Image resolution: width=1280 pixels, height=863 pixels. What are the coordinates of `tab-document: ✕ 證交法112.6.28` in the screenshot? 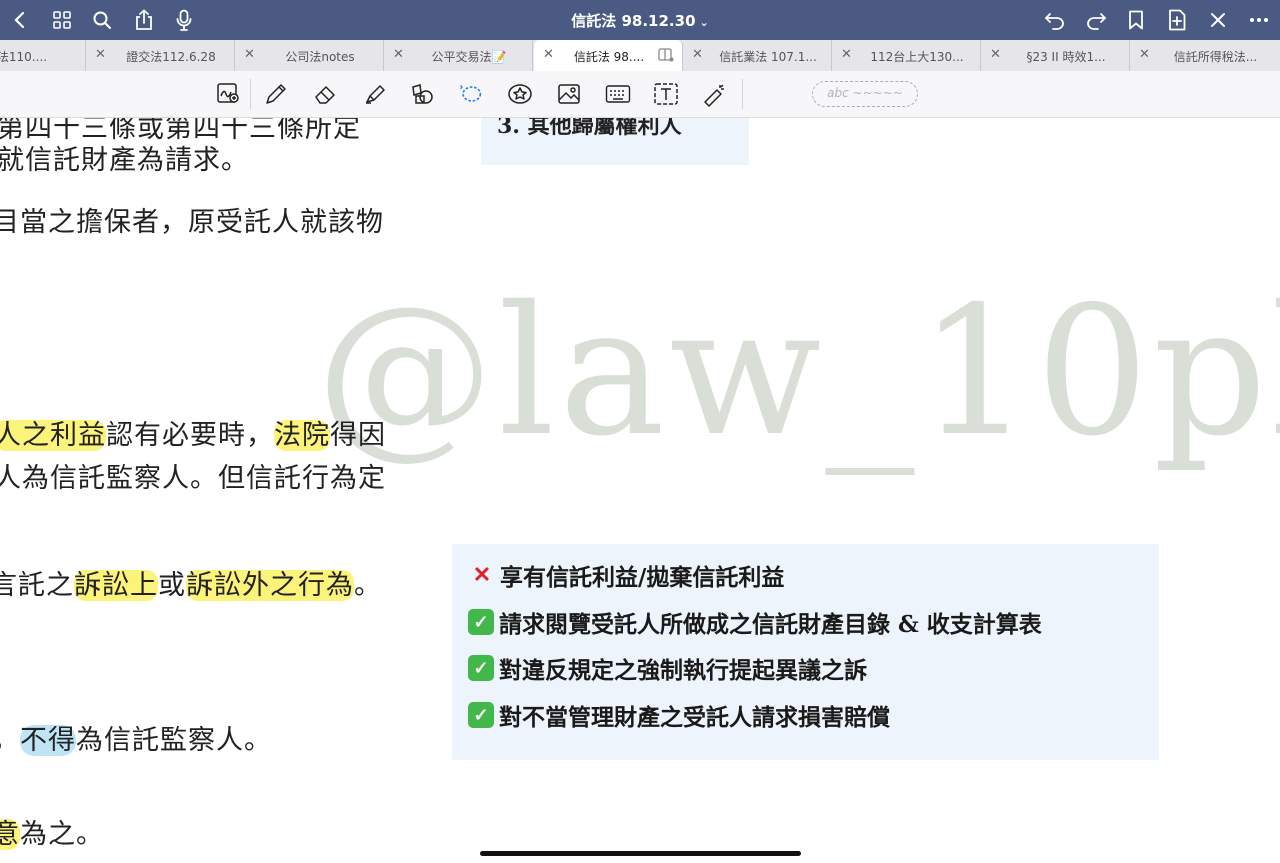 It's located at (160, 55).